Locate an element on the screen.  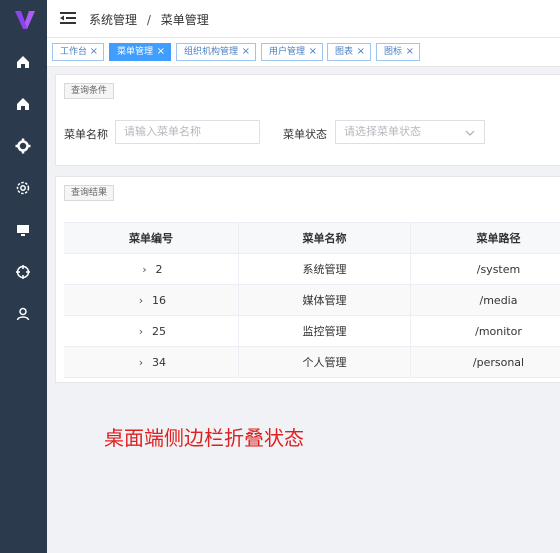
tab-user-management: 用户管理 × is located at coordinates (292, 52).